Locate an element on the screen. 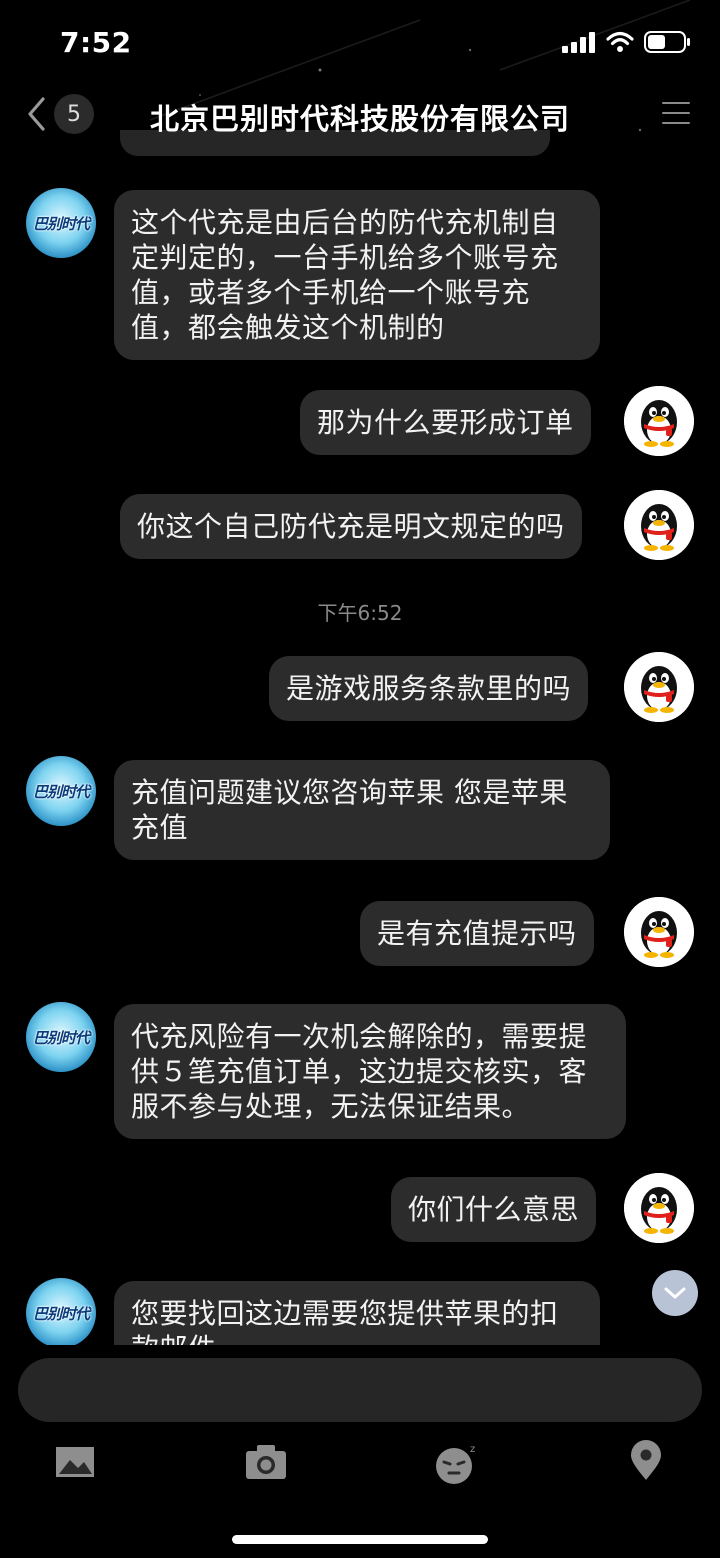 The width and height of the screenshot is (720, 1558). camera-icon is located at coordinates (266, 1462).